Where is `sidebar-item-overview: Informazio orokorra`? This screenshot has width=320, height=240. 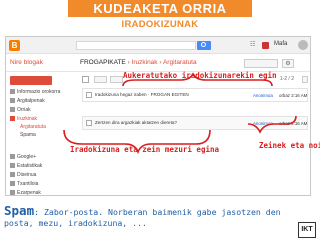 sidebar-item-overview: Informazio orokorra is located at coordinates (35, 92).